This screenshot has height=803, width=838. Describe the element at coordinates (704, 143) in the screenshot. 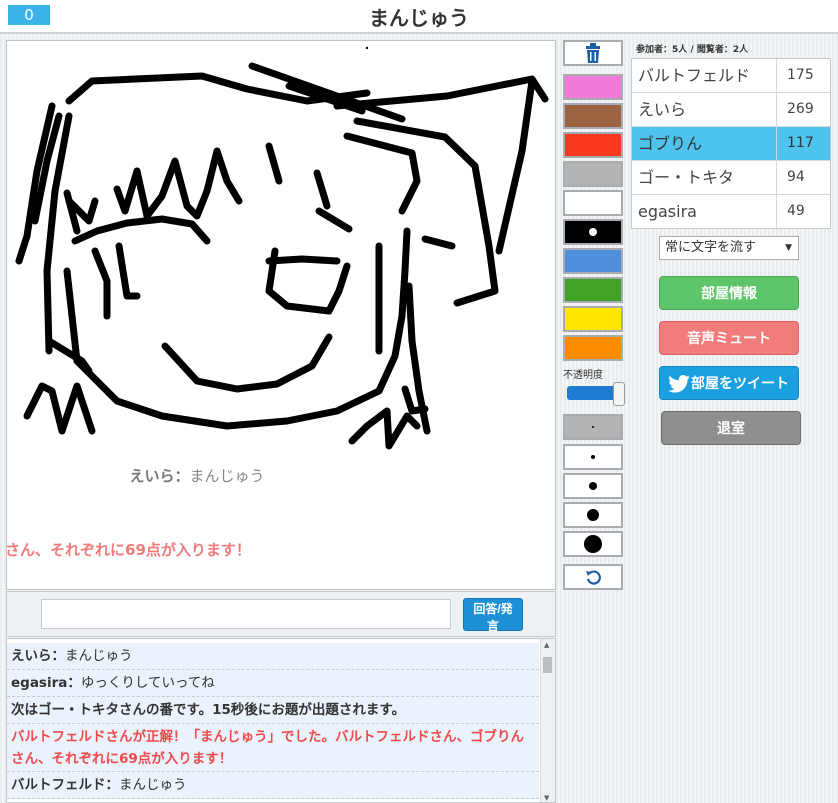

I see `player-name: ゴブりん` at that location.